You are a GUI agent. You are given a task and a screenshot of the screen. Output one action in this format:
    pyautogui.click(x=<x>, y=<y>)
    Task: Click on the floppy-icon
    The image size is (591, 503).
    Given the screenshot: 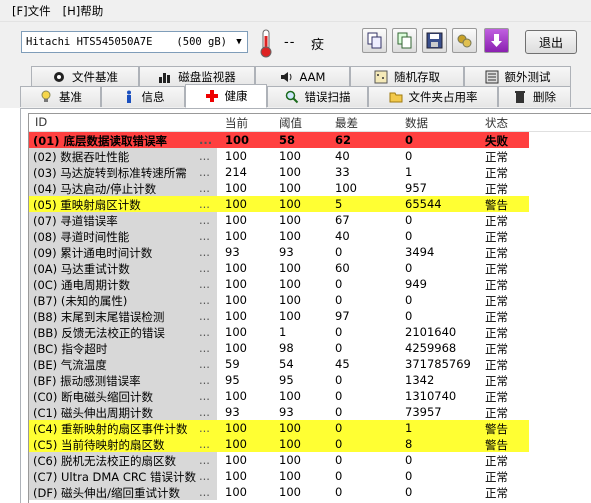 What is the action you would take?
    pyautogui.click(x=434, y=40)
    